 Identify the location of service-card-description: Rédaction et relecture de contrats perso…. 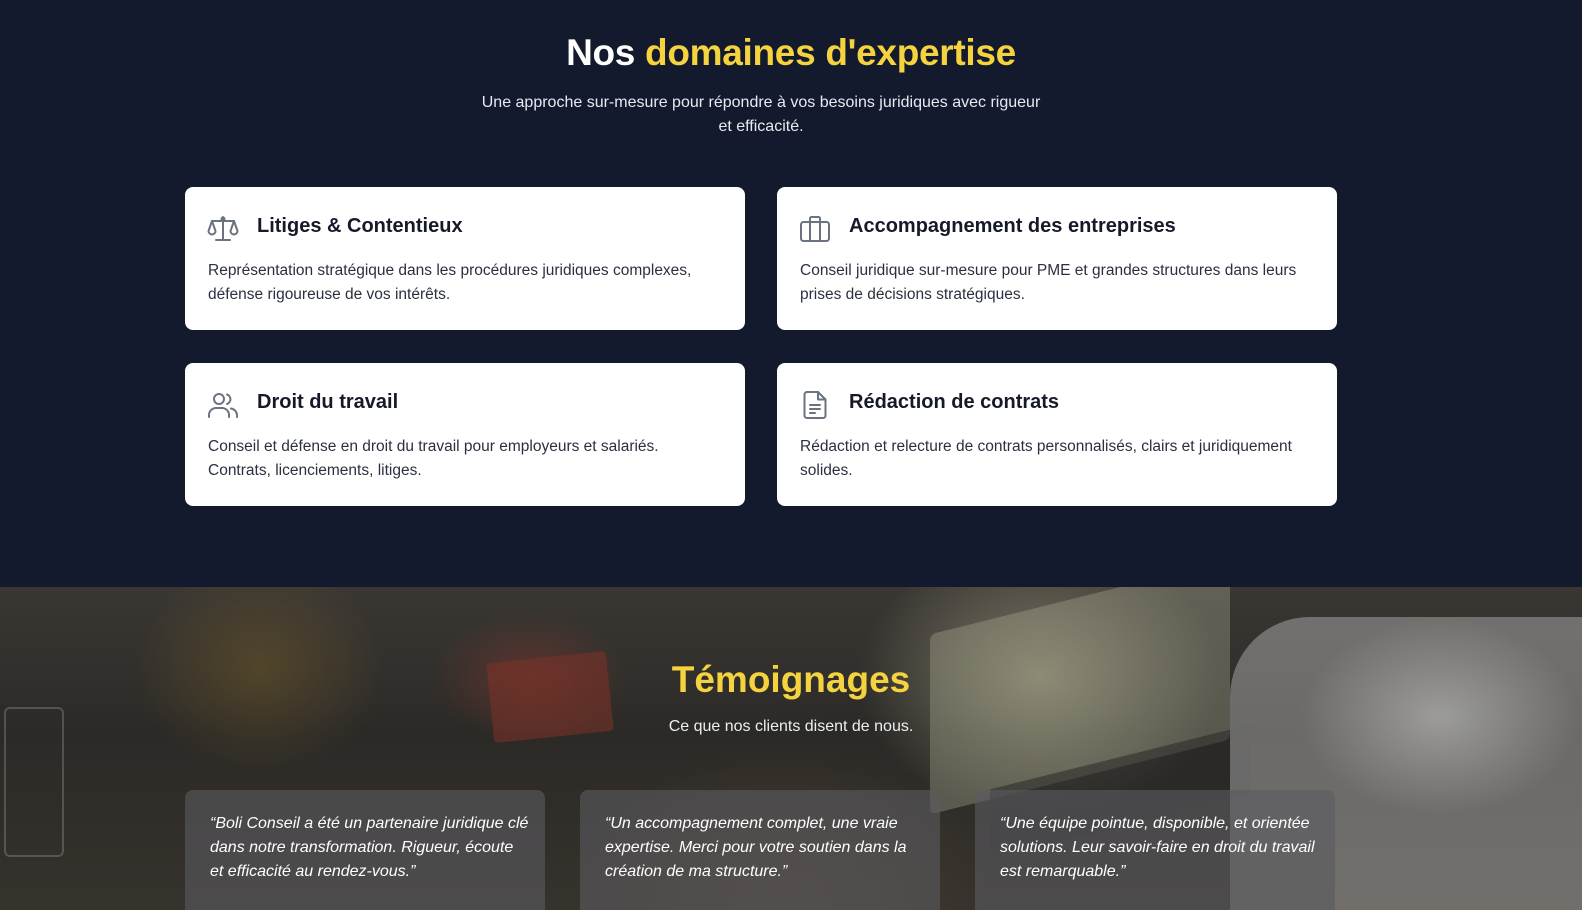
(1046, 458).